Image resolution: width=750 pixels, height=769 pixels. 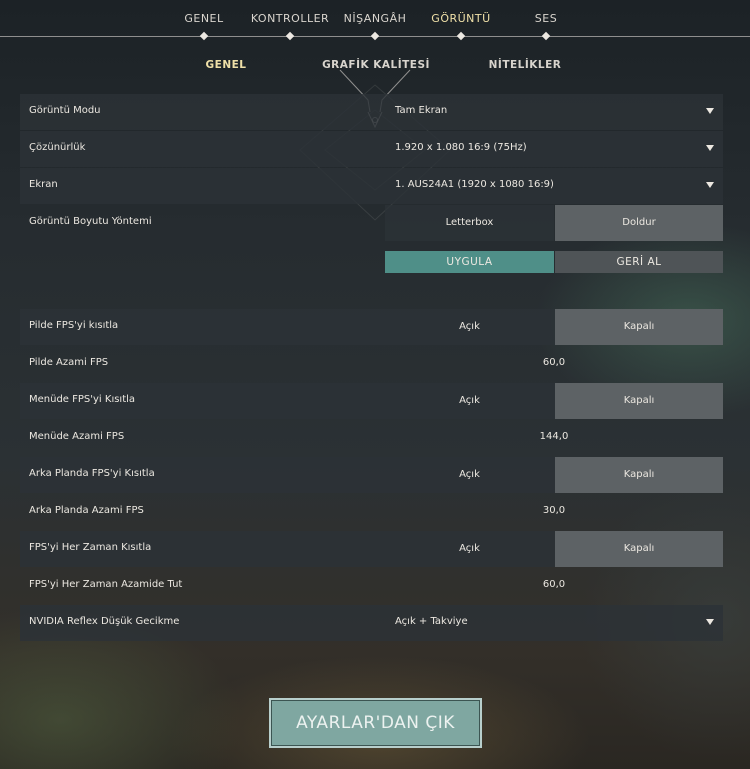 What do you see at coordinates (371, 549) in the screenshot?
I see `limit-fps-always-row: FPS'yi Her Zaman Kısıtla Açık Kapalı` at bounding box center [371, 549].